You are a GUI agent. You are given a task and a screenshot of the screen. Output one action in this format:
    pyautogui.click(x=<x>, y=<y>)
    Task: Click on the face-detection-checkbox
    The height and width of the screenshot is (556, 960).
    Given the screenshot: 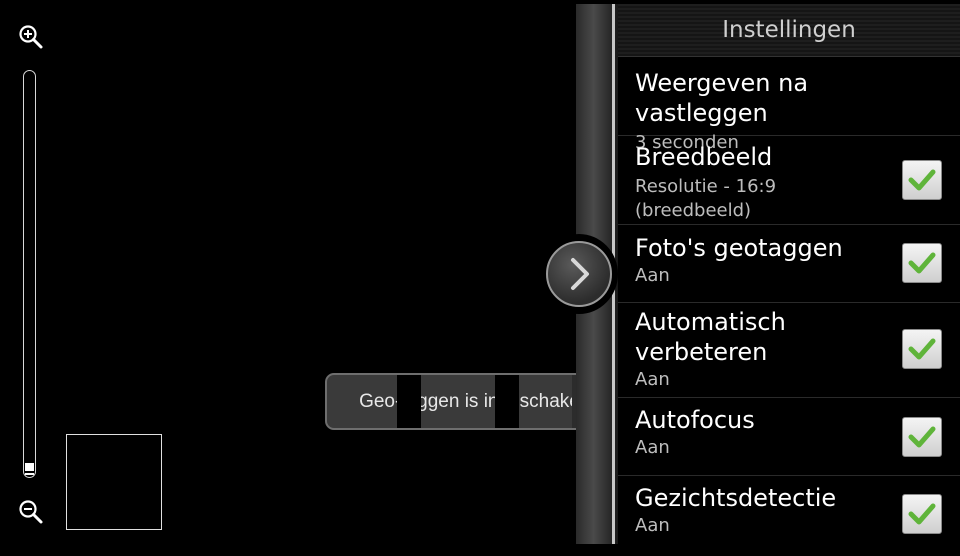 What is the action you would take?
    pyautogui.click(x=922, y=514)
    